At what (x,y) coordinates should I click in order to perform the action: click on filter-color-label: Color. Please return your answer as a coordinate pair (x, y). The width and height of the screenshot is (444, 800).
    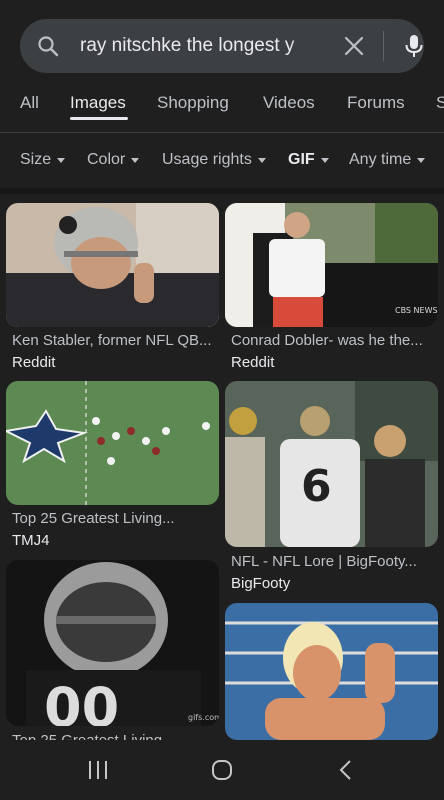
    Looking at the image, I should click on (106, 159).